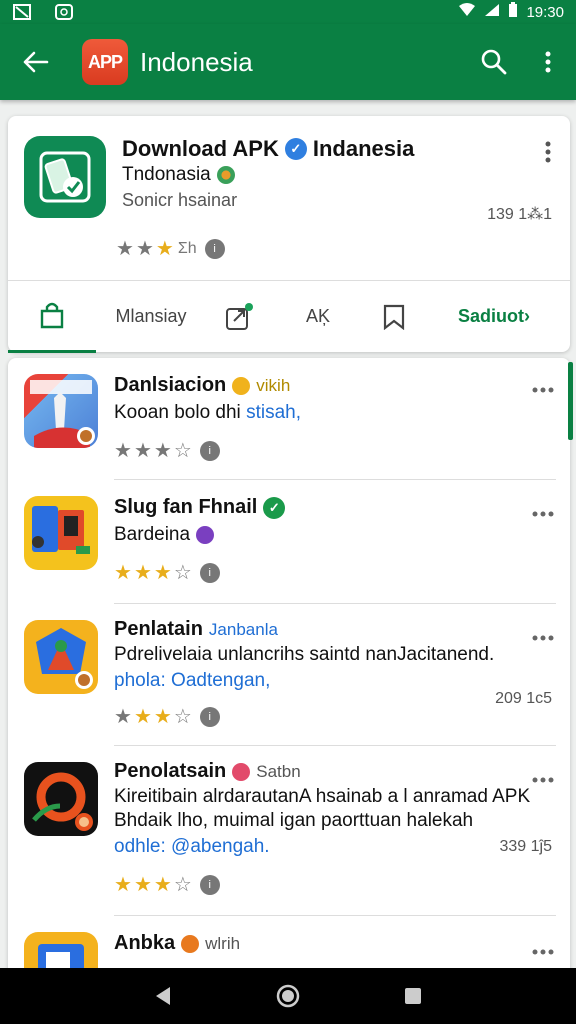  Describe the element at coordinates (513, 12) in the screenshot. I see `battery-icon` at that location.